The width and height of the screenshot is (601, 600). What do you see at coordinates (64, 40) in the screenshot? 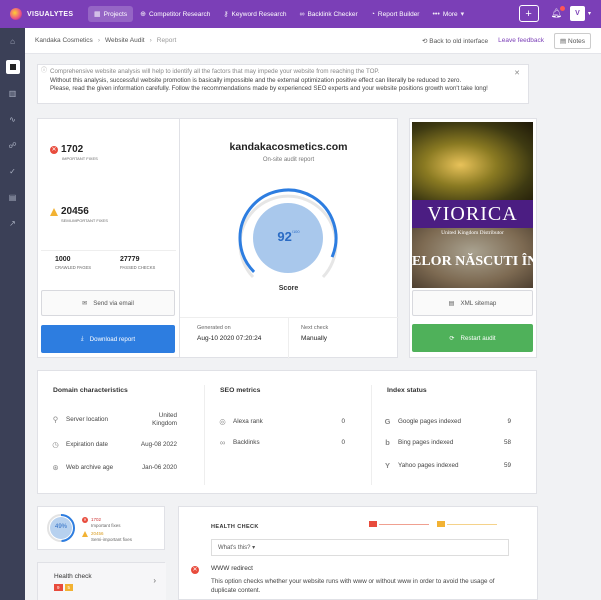
I see `crumb-project: Kandaka Cosmetics` at bounding box center [64, 40].